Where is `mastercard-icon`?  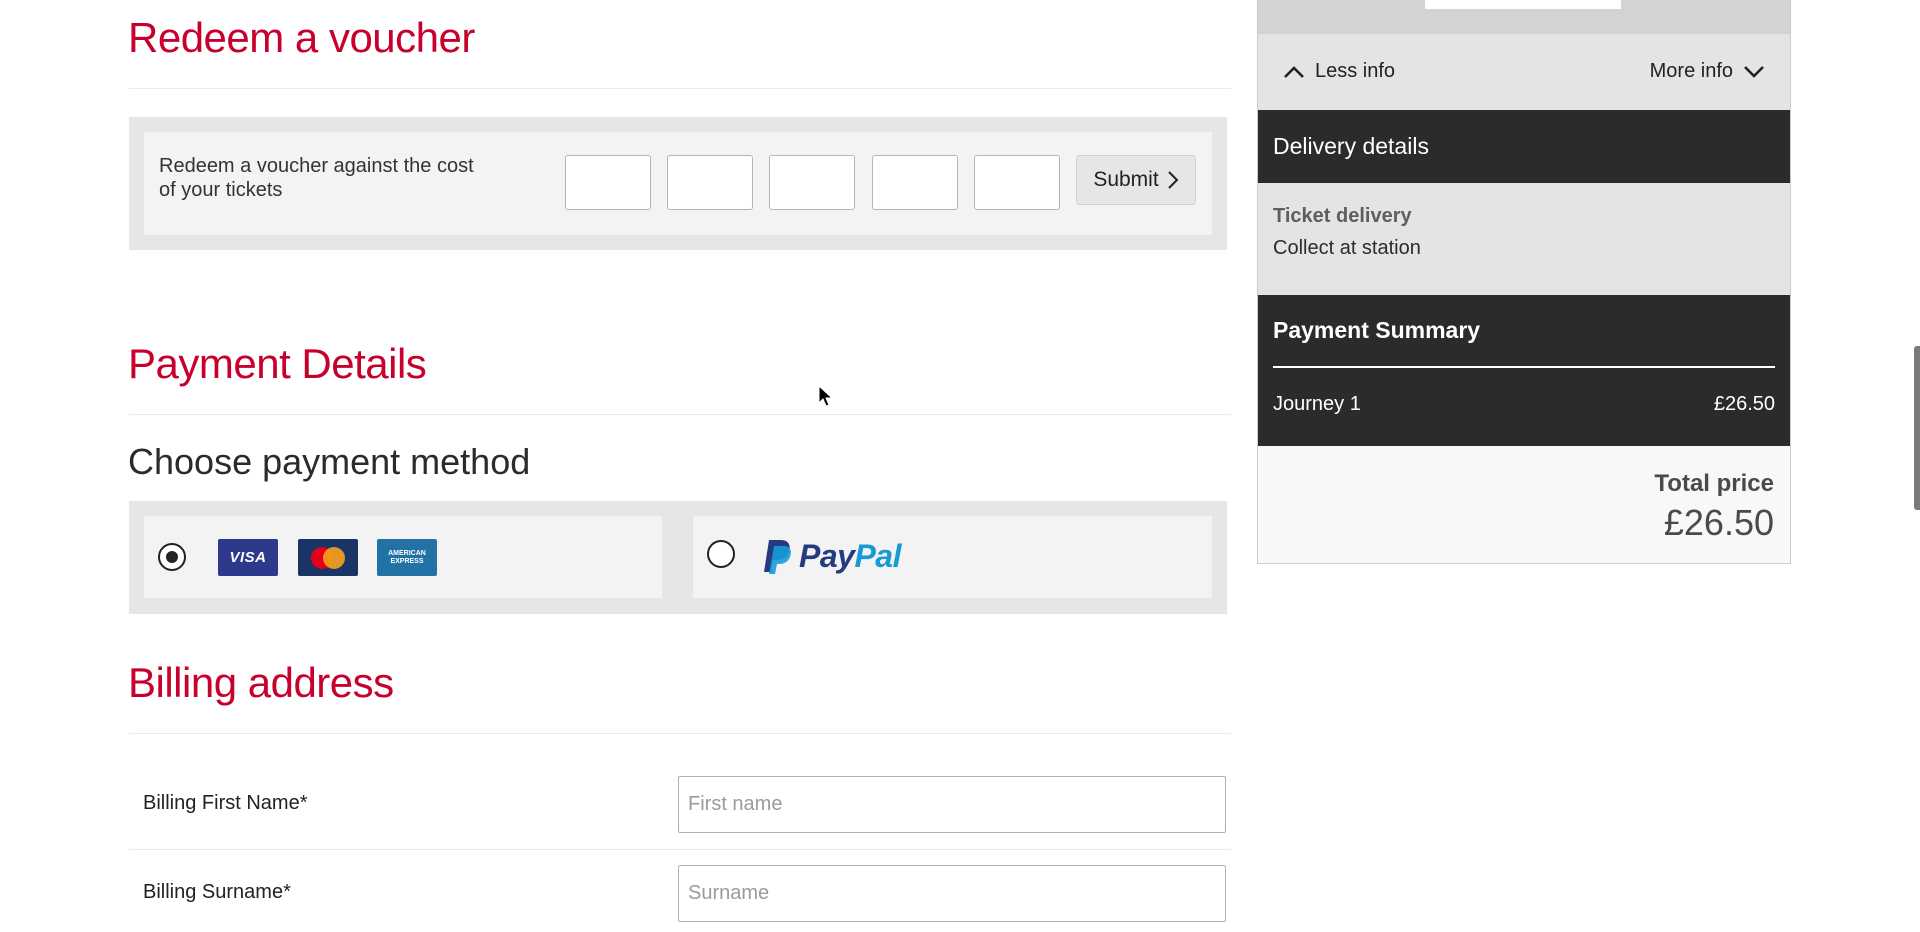
mastercard-icon is located at coordinates (328, 557).